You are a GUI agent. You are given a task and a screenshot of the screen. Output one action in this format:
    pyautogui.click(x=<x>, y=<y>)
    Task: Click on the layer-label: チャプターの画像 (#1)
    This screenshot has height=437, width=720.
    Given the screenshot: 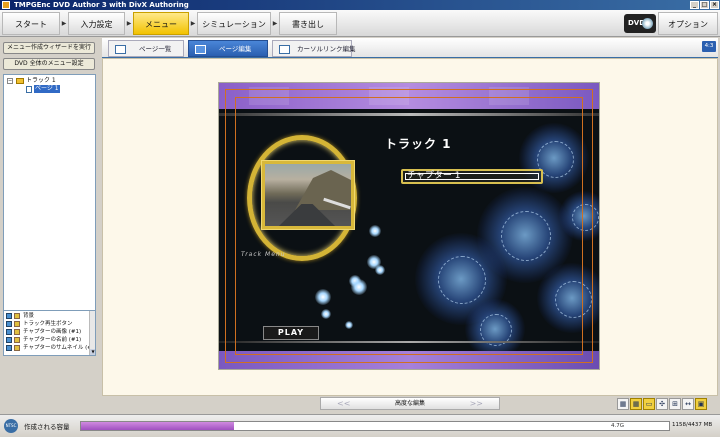 What is the action you would take?
    pyautogui.click(x=52, y=332)
    